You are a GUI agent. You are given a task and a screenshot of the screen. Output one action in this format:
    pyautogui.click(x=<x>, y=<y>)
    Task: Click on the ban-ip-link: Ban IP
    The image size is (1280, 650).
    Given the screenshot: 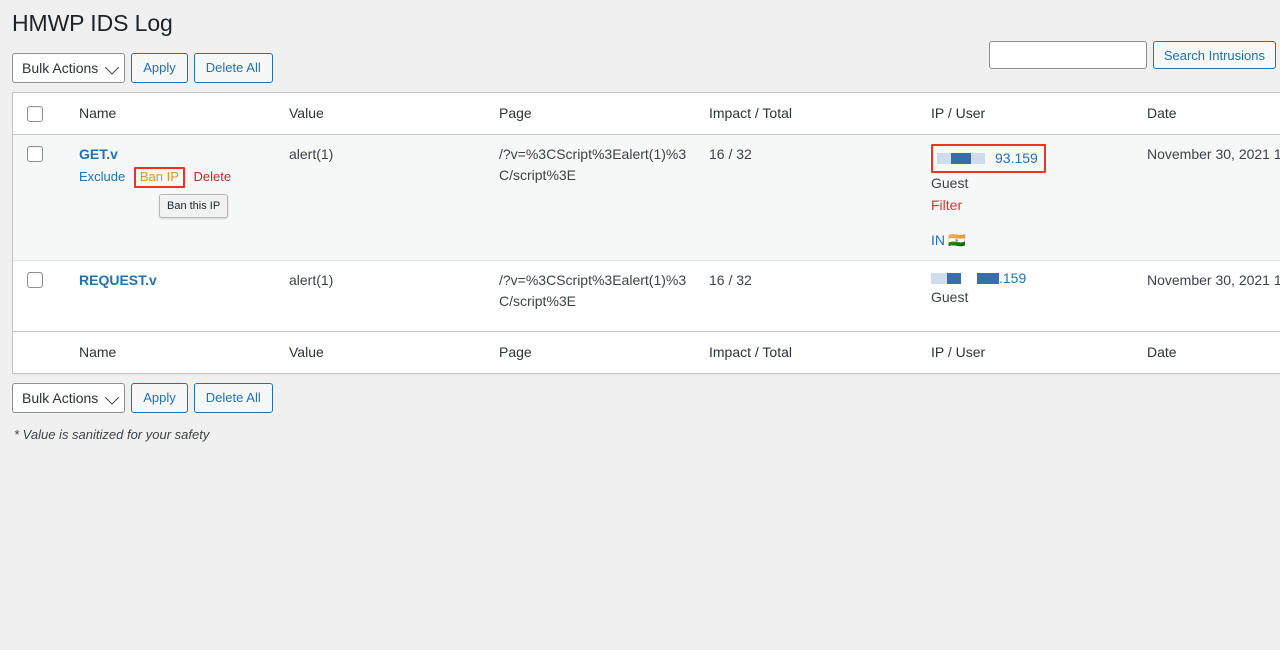 What is the action you would take?
    pyautogui.click(x=159, y=176)
    